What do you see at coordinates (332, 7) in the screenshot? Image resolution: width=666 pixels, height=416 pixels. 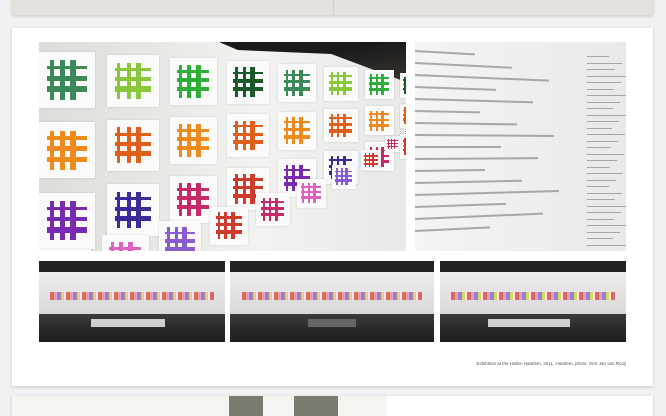 I see `previous-card` at bounding box center [332, 7].